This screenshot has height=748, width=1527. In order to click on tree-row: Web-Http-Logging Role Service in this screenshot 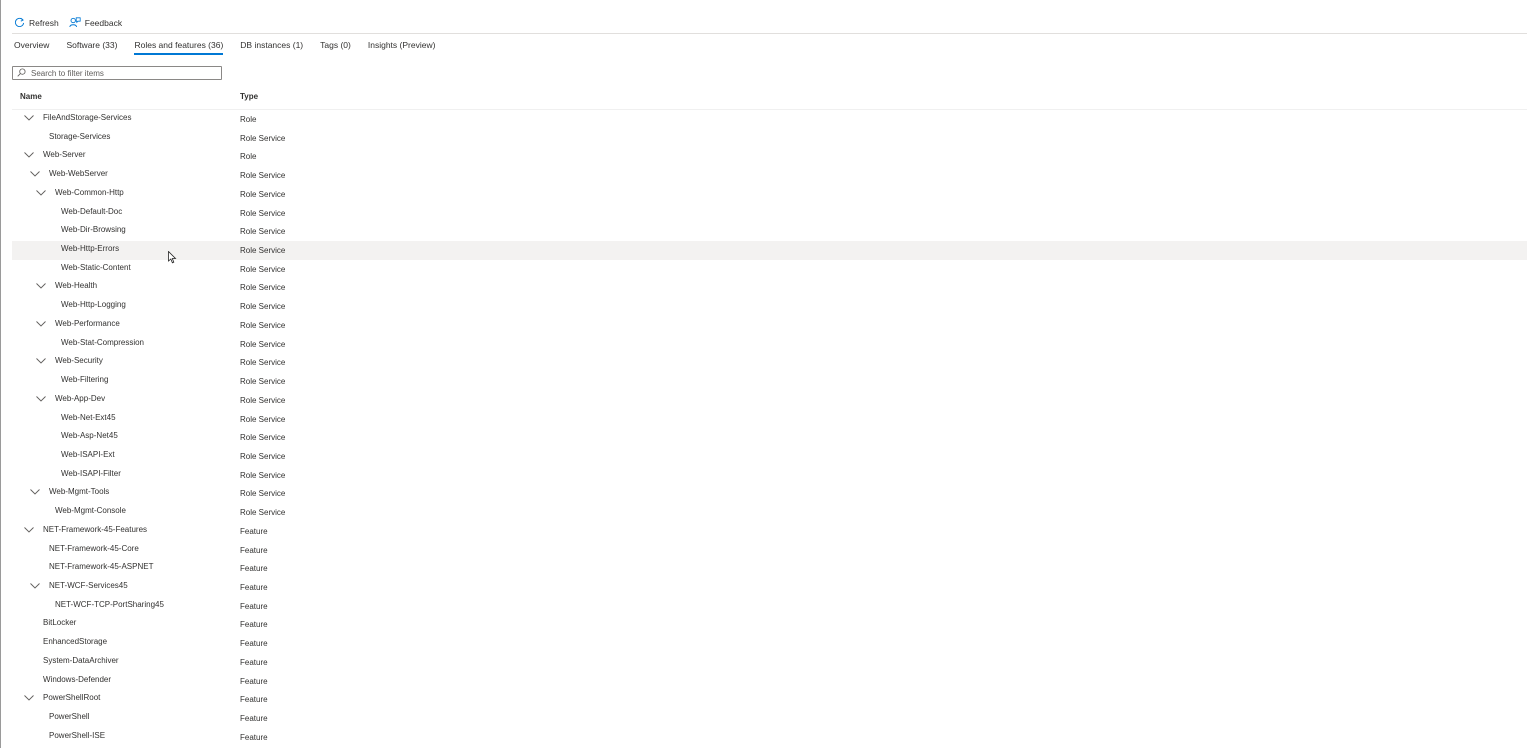, I will do `click(769, 306)`.